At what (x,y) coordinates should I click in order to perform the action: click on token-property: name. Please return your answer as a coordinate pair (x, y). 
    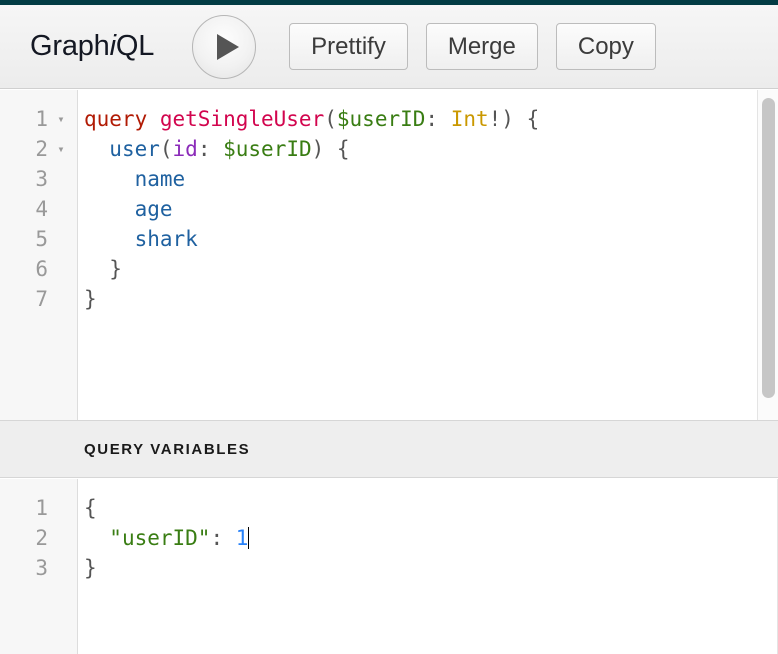
    Looking at the image, I should click on (160, 179).